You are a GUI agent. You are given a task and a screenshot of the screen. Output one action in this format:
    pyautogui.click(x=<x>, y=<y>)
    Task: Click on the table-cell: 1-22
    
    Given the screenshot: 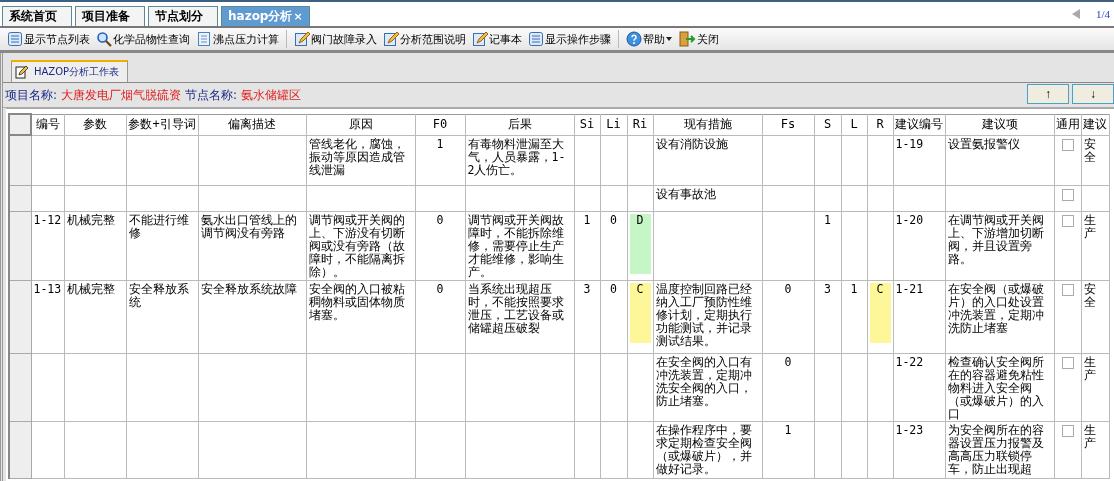 What is the action you would take?
    pyautogui.click(x=919, y=387)
    